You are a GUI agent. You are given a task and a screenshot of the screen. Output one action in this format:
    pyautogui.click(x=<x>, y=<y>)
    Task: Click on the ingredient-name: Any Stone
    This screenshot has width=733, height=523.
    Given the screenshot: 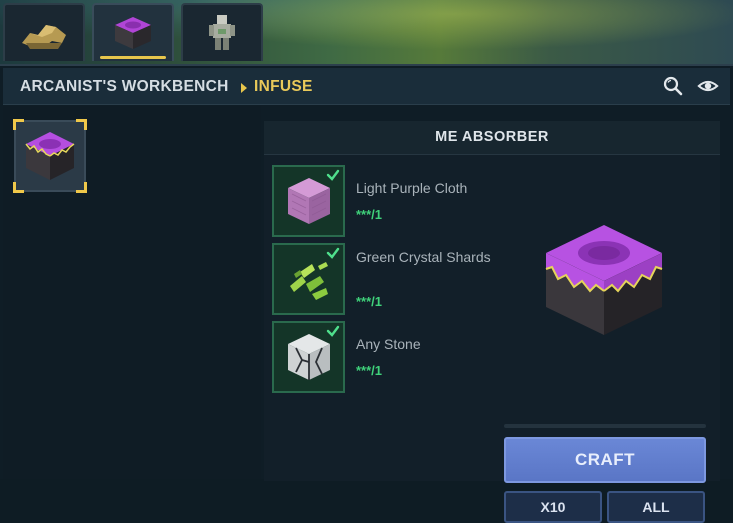 What is the action you would take?
    pyautogui.click(x=388, y=344)
    